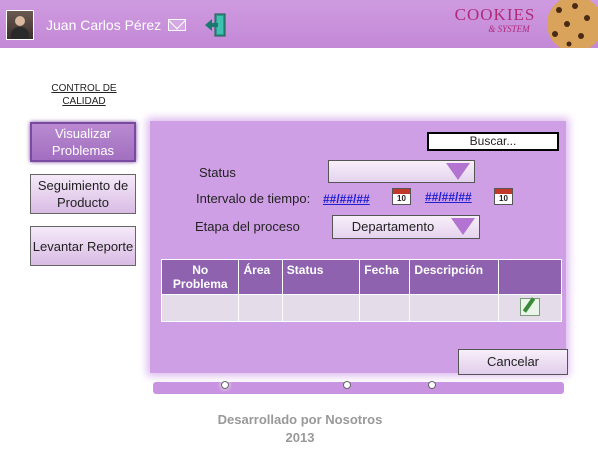 The height and width of the screenshot is (453, 598). Describe the element at coordinates (216, 25) in the screenshot. I see `exit-icon` at that location.